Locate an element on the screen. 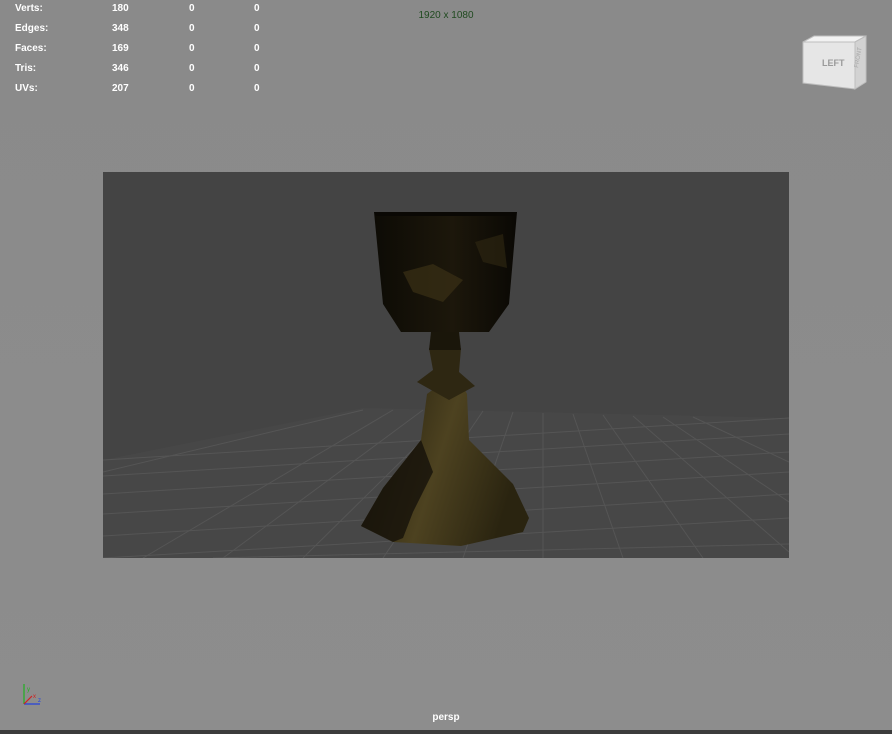 Image resolution: width=892 pixels, height=734 pixels. hud-label: Tris: is located at coordinates (26, 68).